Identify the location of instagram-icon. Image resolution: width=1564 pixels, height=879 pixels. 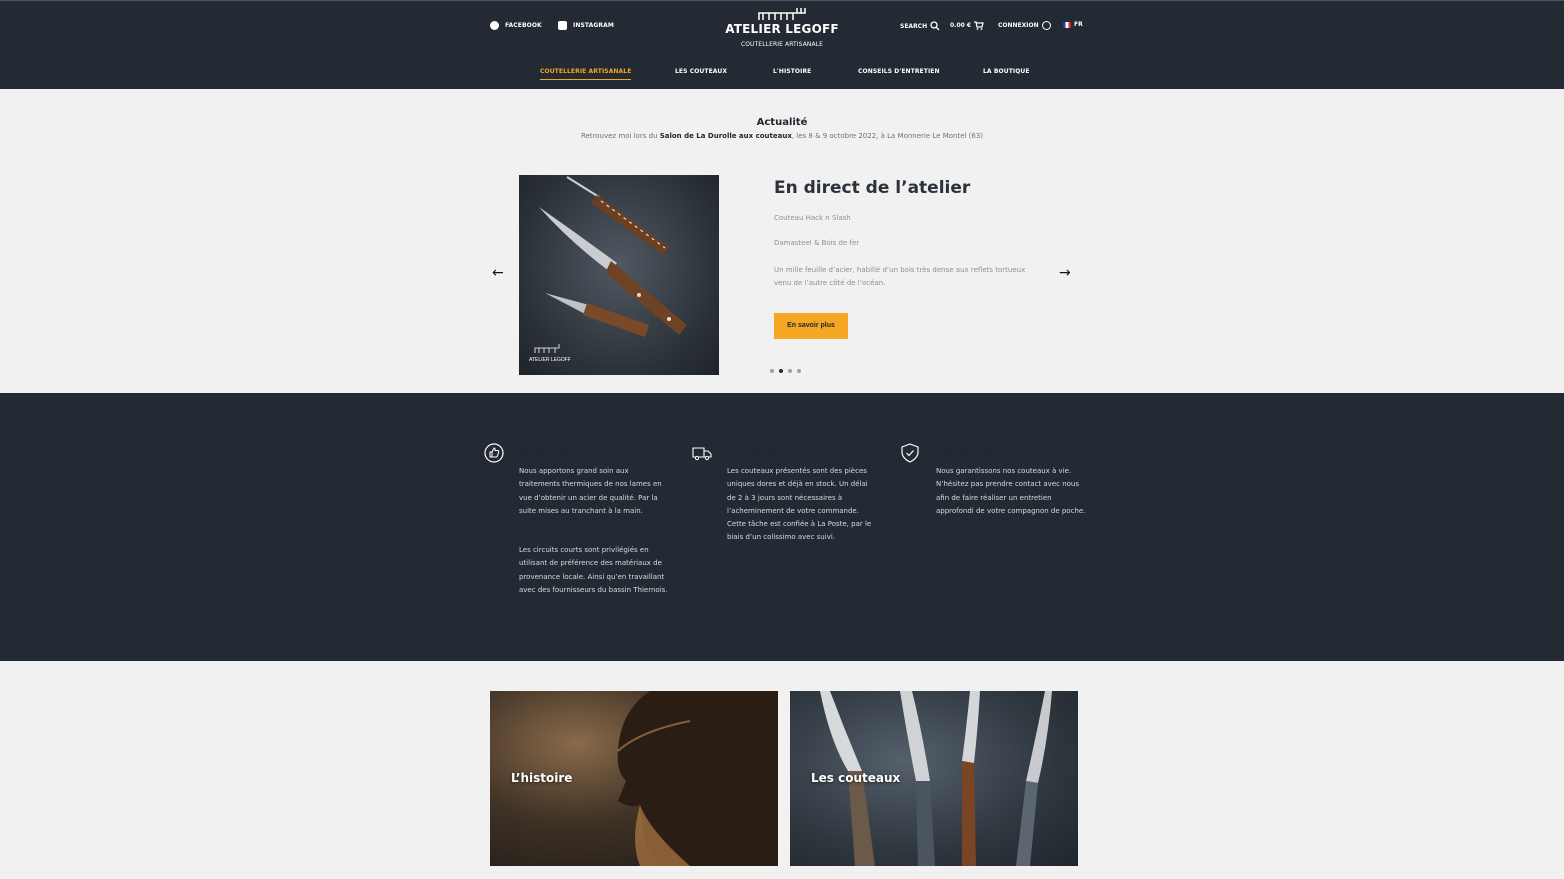
(562, 25).